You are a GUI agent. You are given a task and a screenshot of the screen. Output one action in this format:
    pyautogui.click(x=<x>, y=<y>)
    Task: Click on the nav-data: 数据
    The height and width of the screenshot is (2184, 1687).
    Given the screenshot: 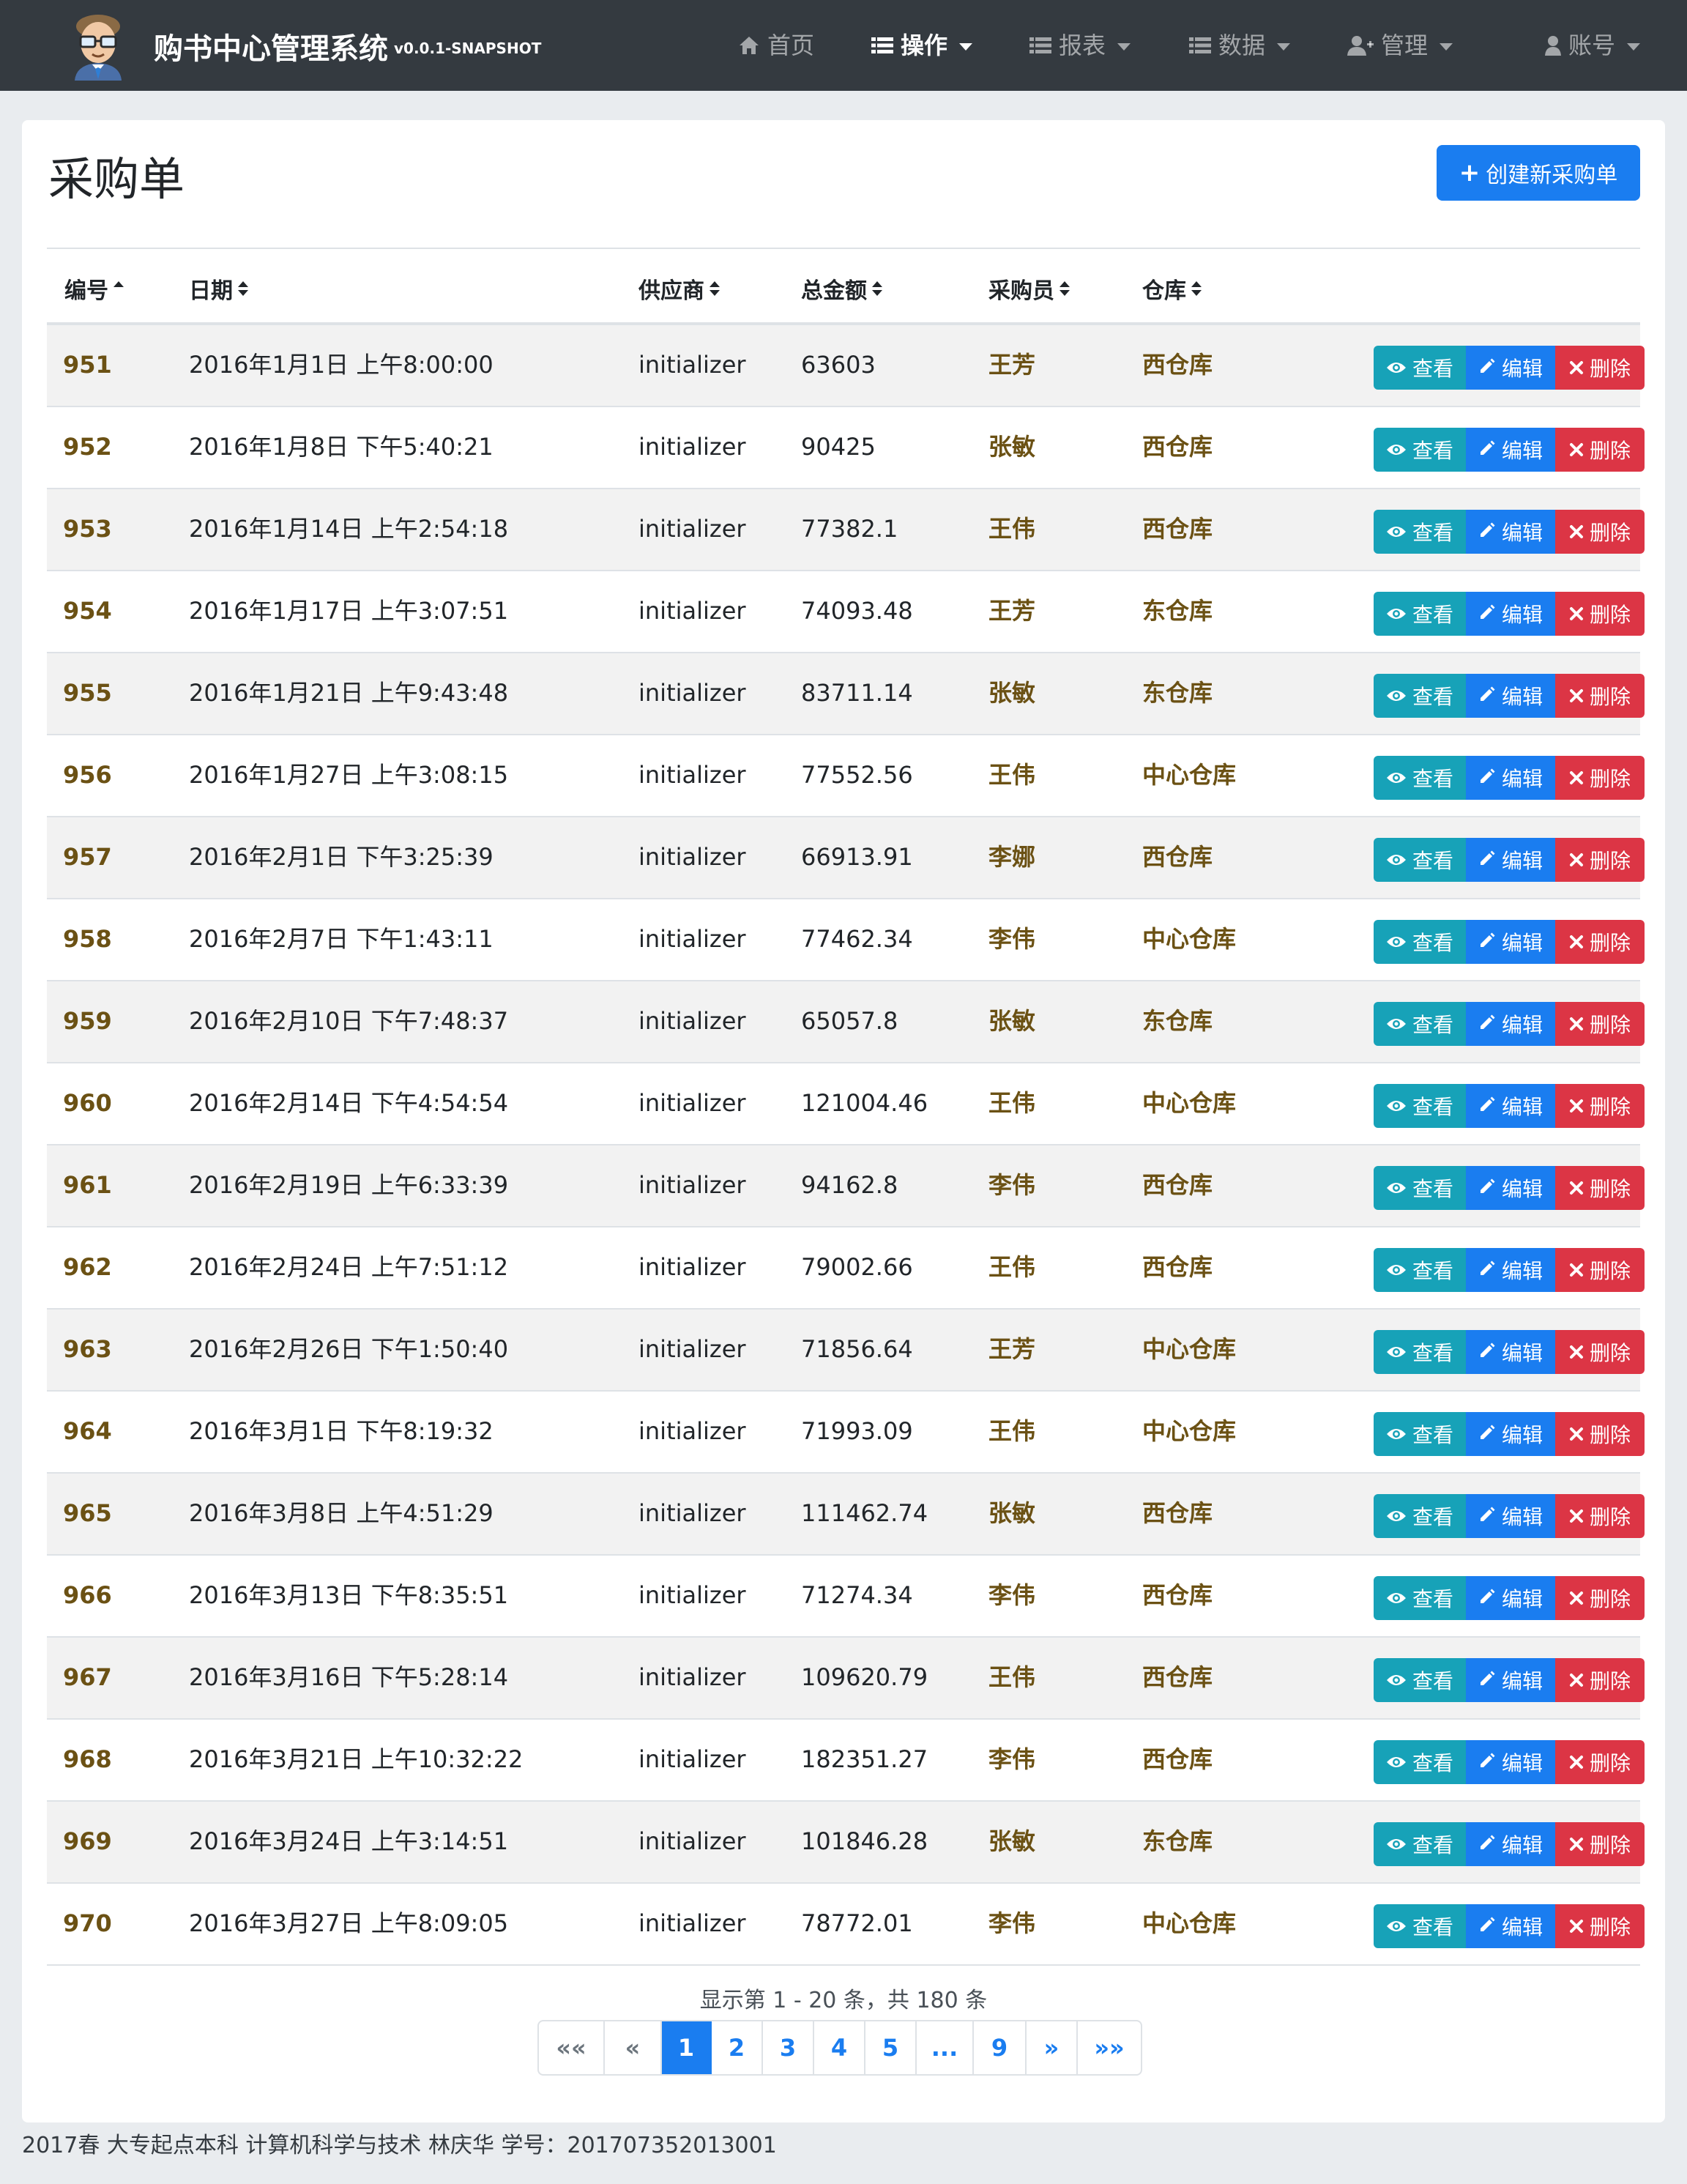 What is the action you would take?
    pyautogui.click(x=1240, y=45)
    